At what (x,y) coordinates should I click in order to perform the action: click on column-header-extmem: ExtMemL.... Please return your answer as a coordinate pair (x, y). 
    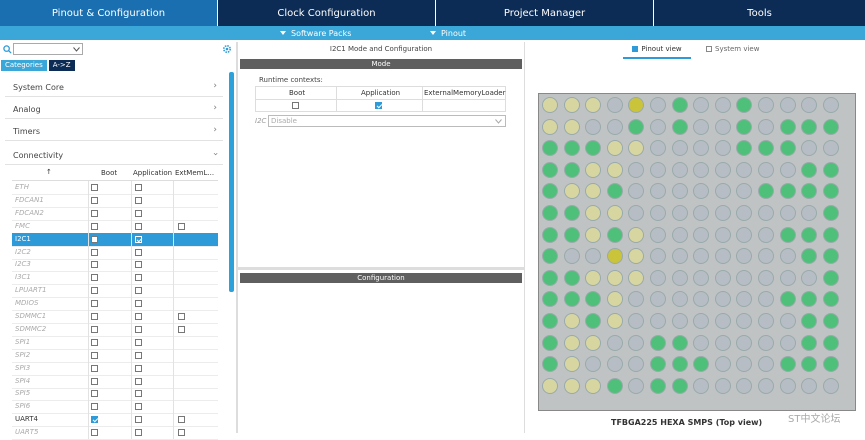
    Looking at the image, I should click on (194, 173).